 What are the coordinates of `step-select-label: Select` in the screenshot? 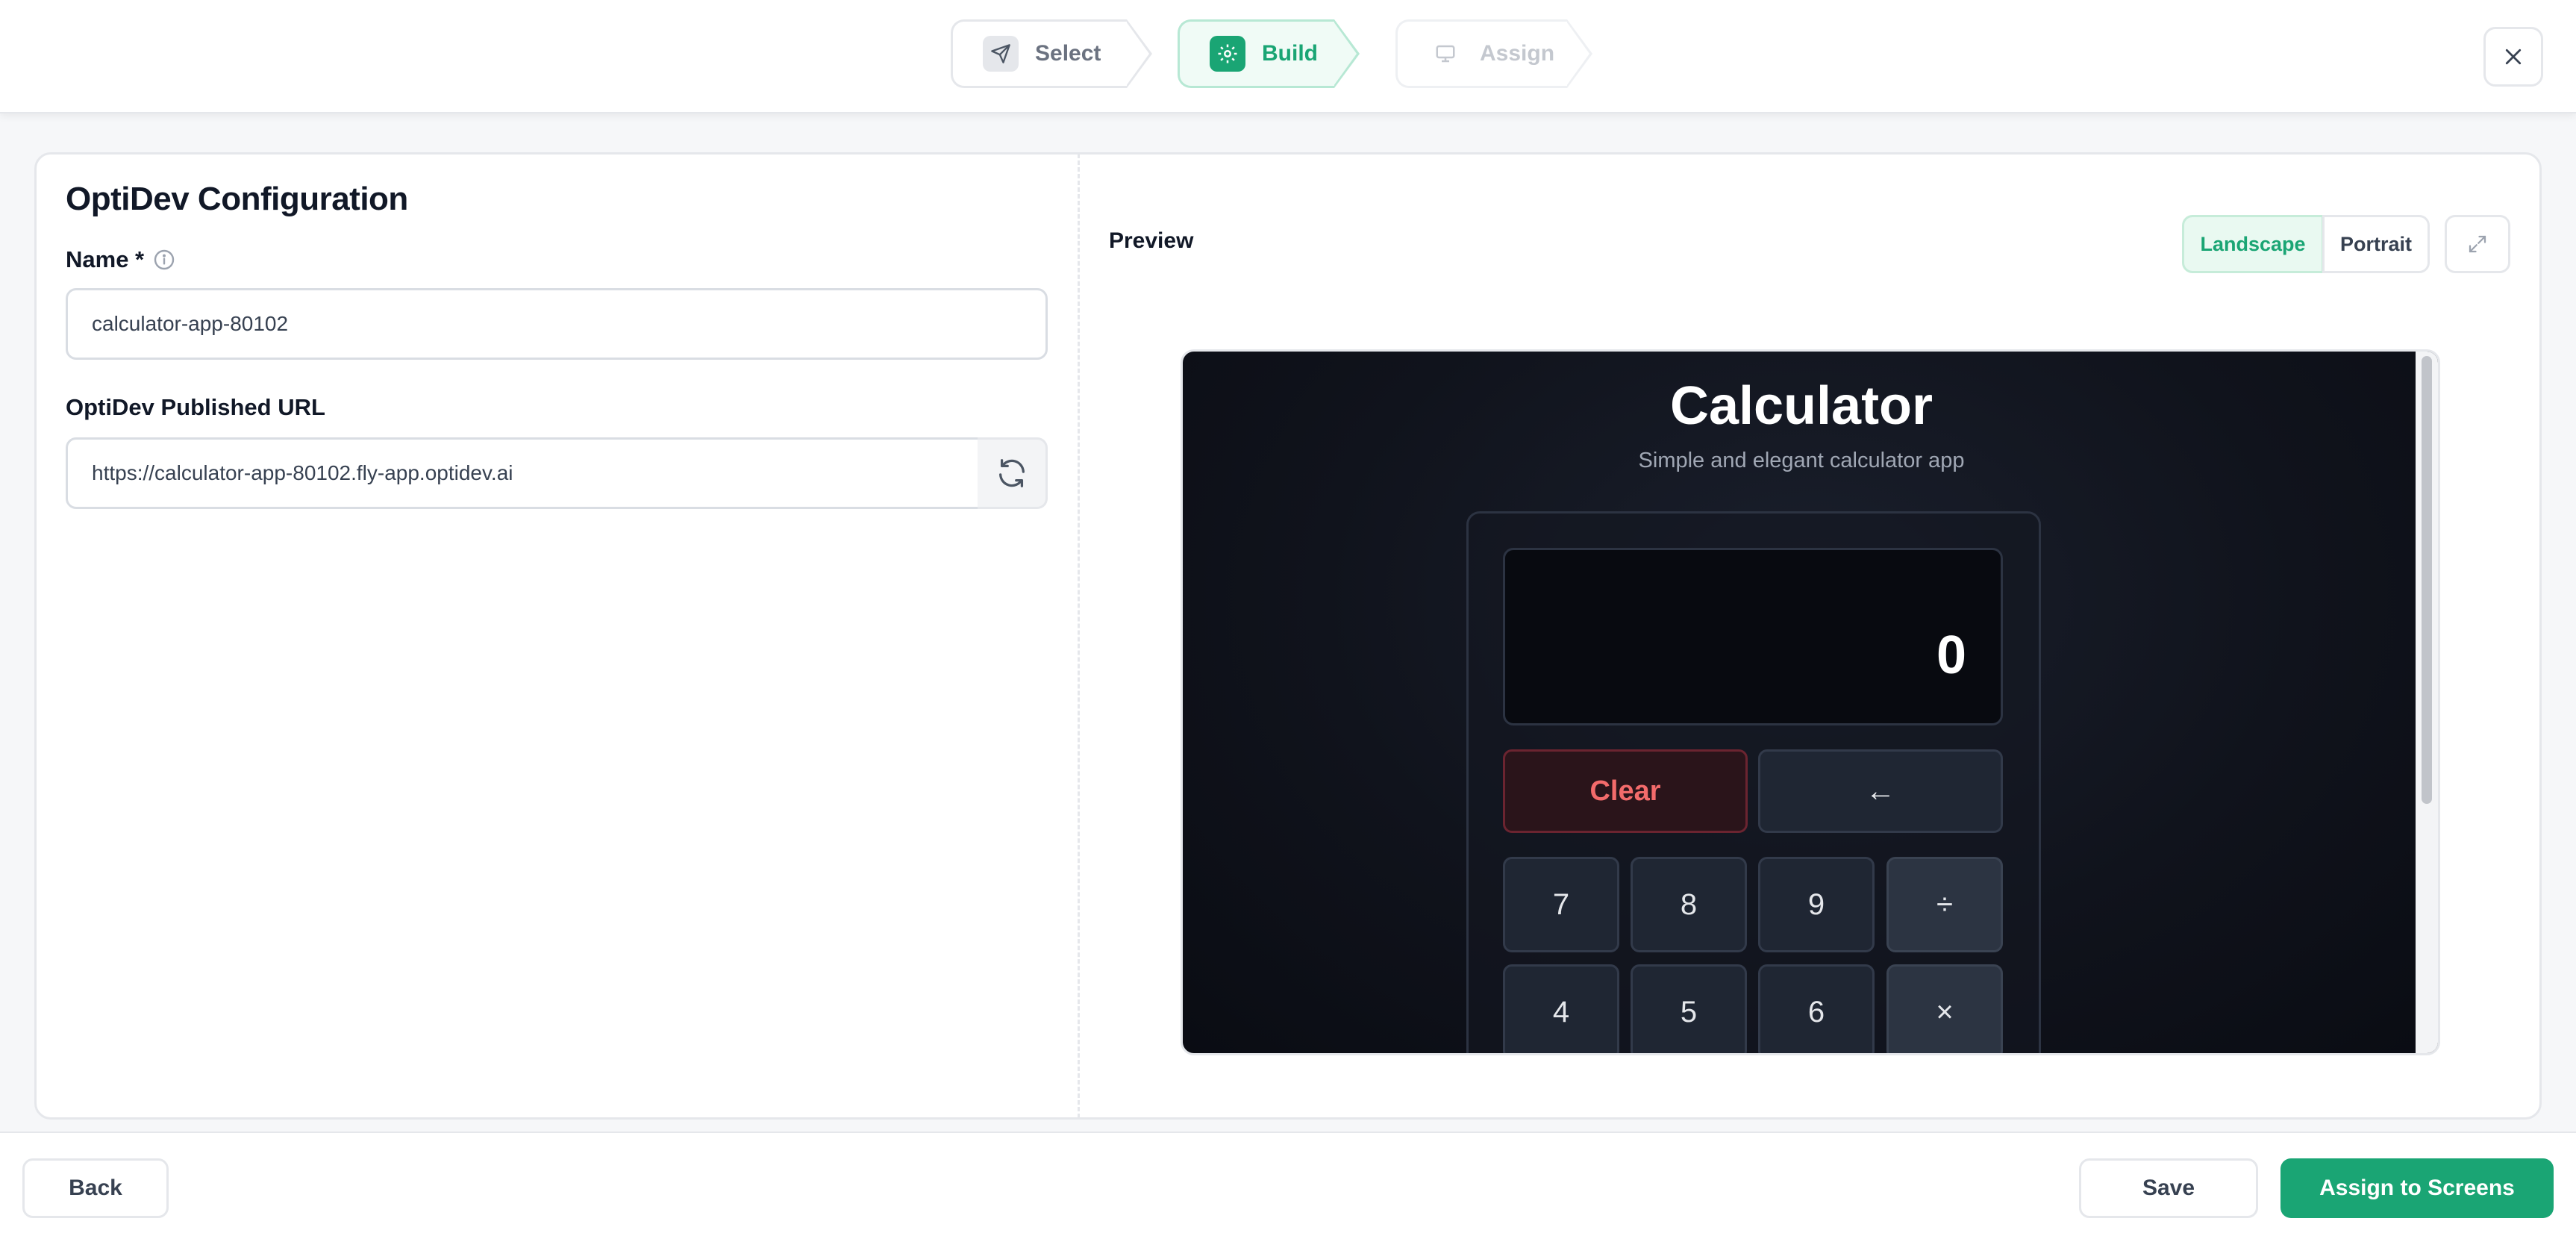 It's located at (1068, 53).